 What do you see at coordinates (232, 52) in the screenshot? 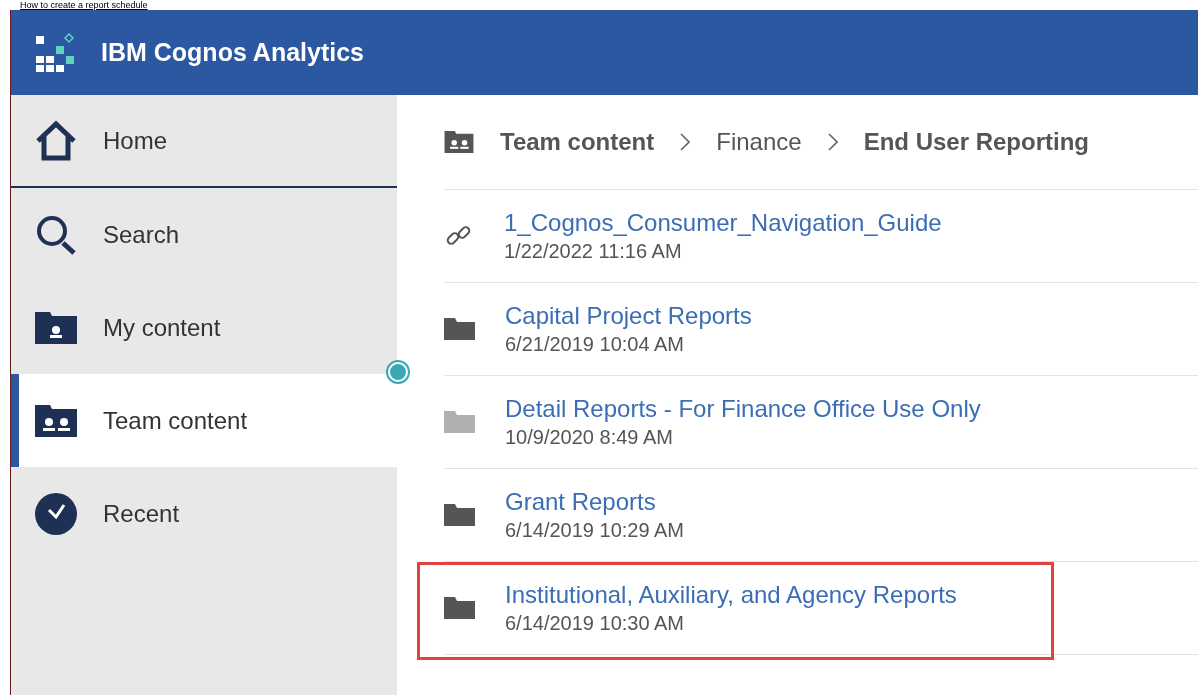
I see `app-title: IBM Cognos Analytics` at bounding box center [232, 52].